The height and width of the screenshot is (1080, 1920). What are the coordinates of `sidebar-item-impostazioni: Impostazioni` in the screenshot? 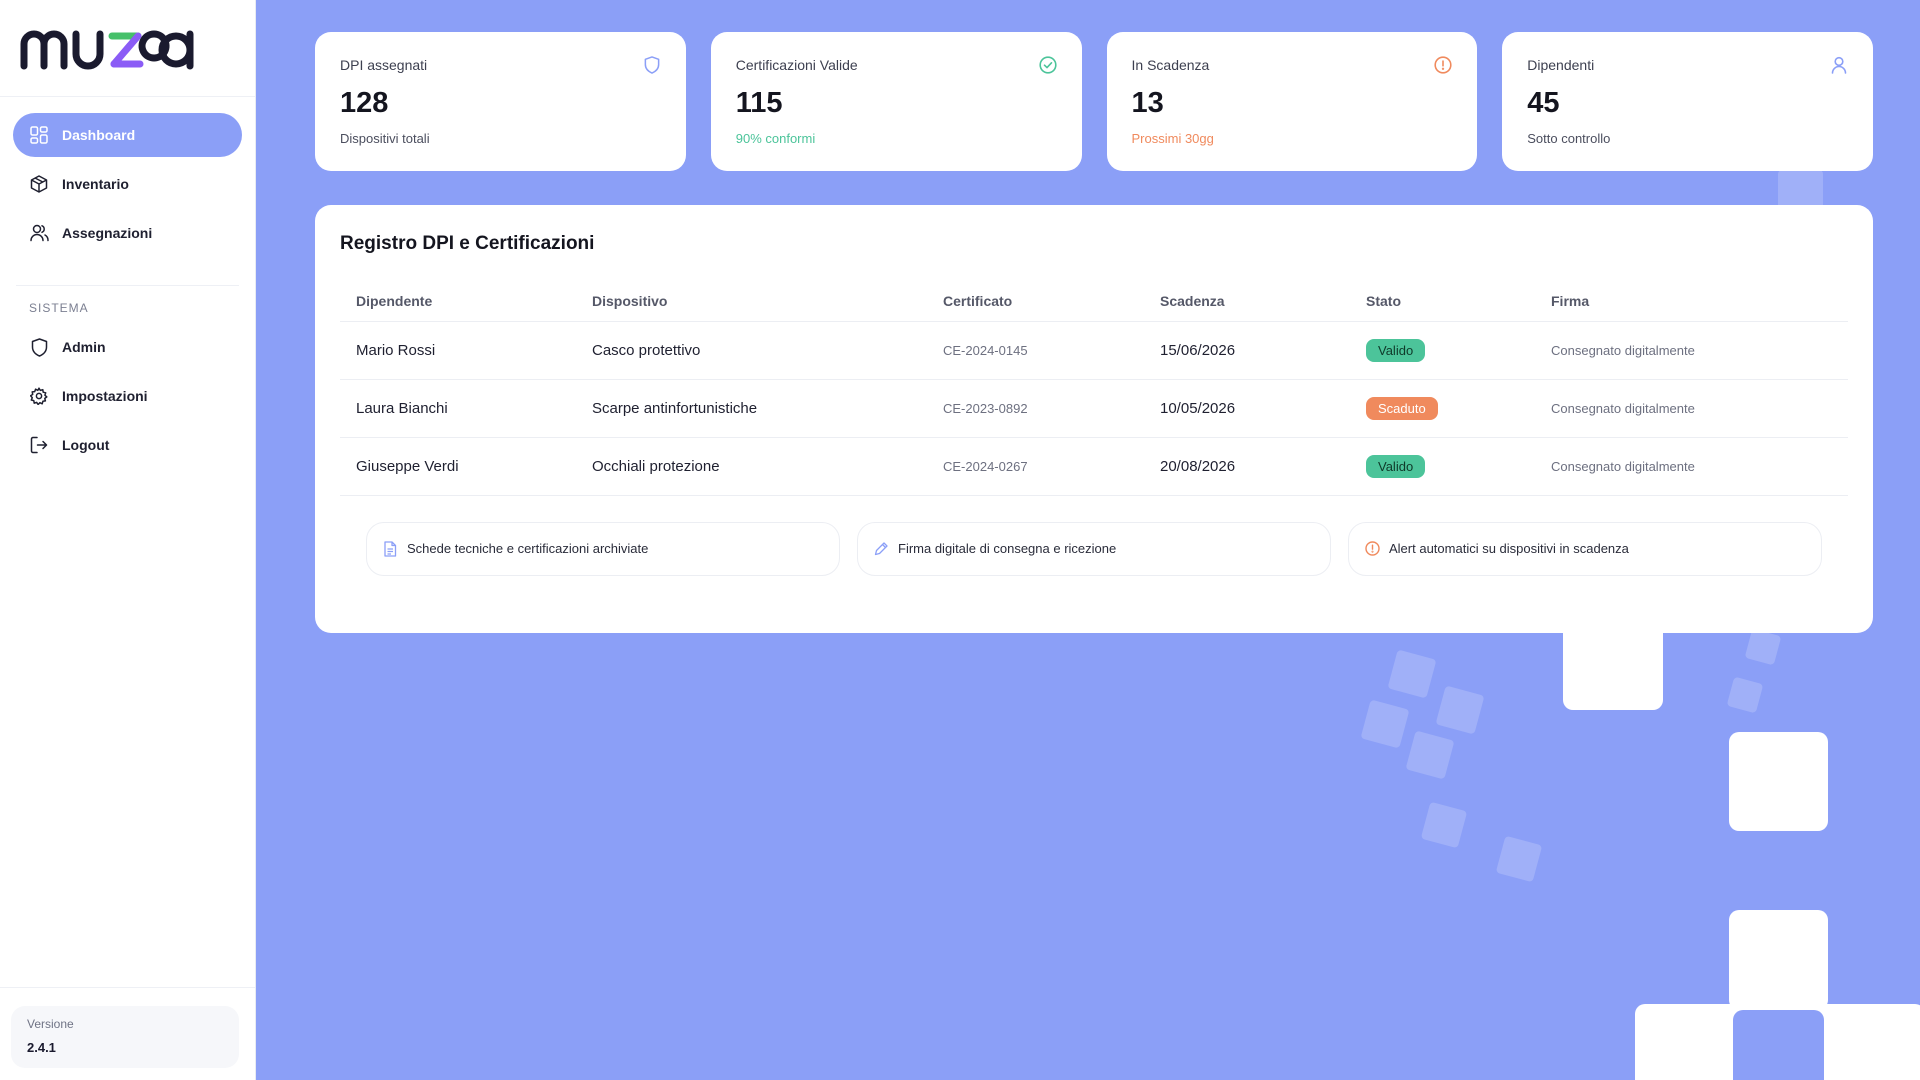 It's located at (127, 396).